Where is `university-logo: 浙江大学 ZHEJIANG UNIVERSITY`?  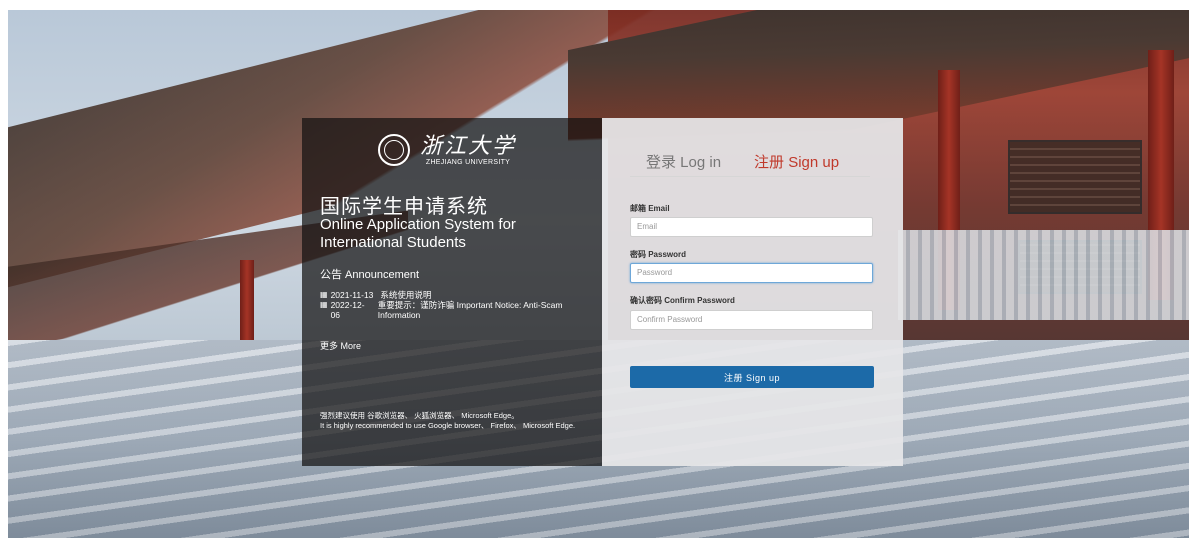
university-logo: 浙江大学 ZHEJIANG UNIVERSITY is located at coordinates (447, 150).